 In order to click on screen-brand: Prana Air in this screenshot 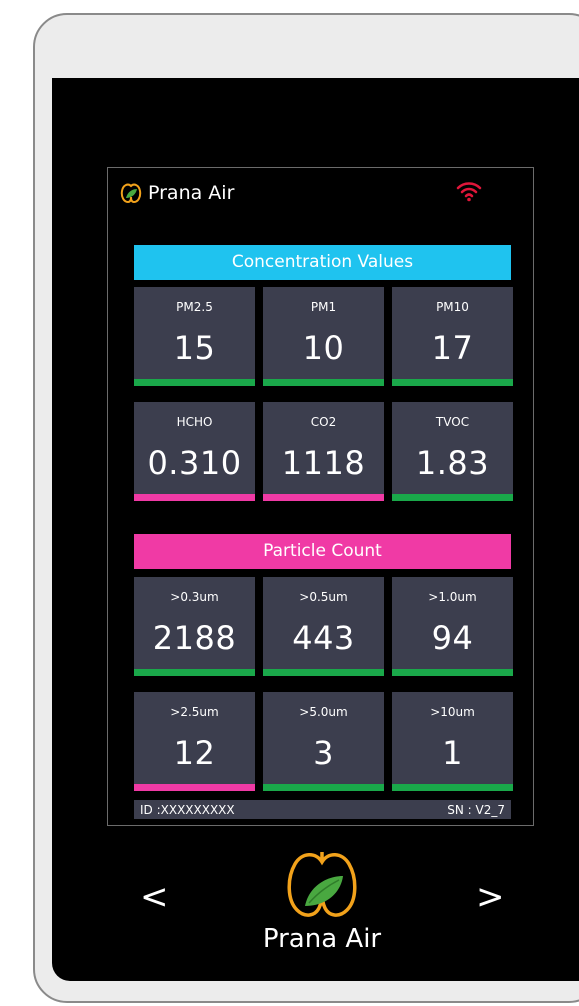, I will do `click(177, 193)`.